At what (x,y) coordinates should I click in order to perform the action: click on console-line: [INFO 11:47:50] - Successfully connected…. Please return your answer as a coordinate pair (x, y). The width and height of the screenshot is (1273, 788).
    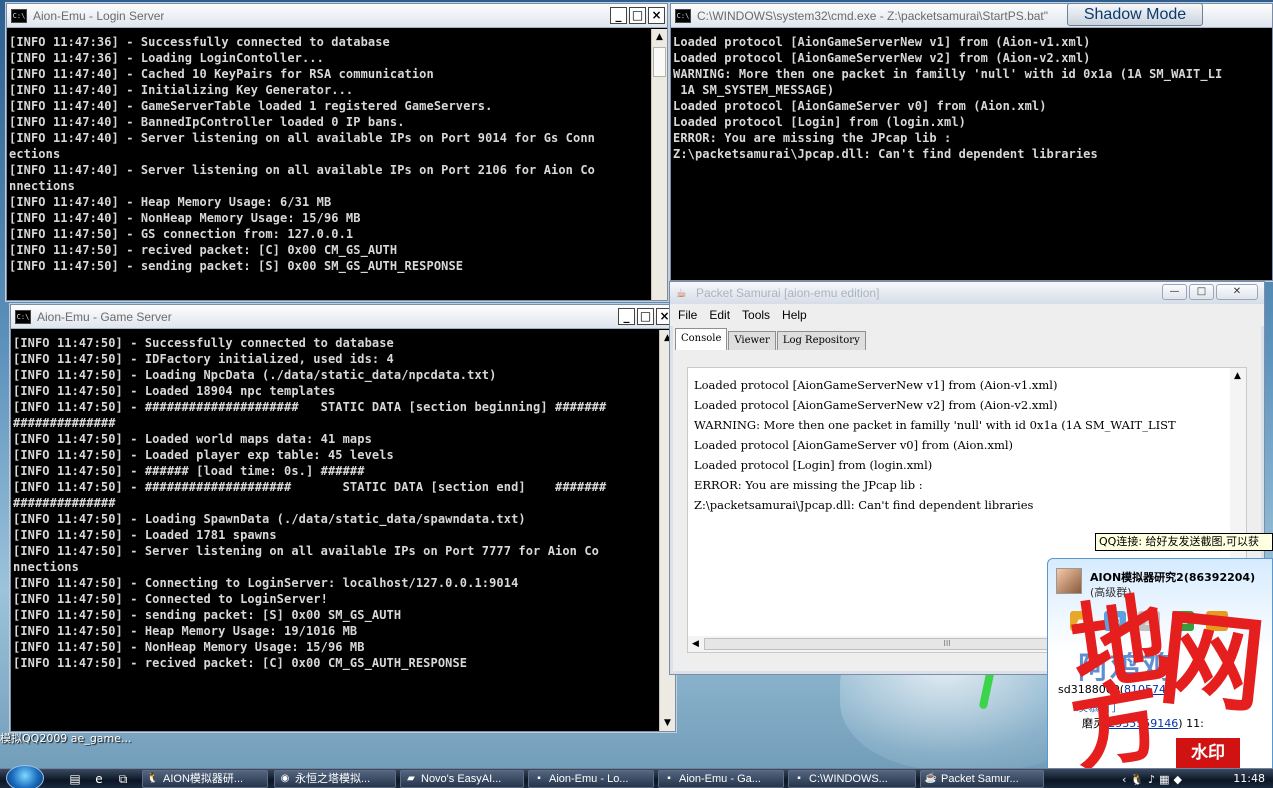
    Looking at the image, I should click on (203, 343).